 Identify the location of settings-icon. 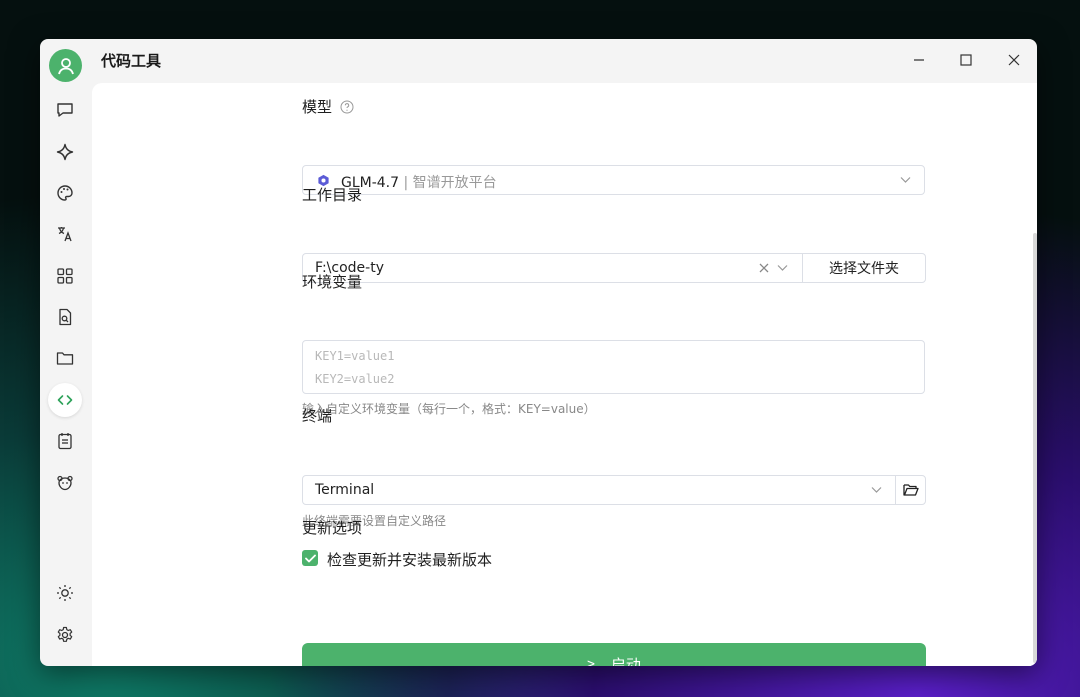
(65, 634).